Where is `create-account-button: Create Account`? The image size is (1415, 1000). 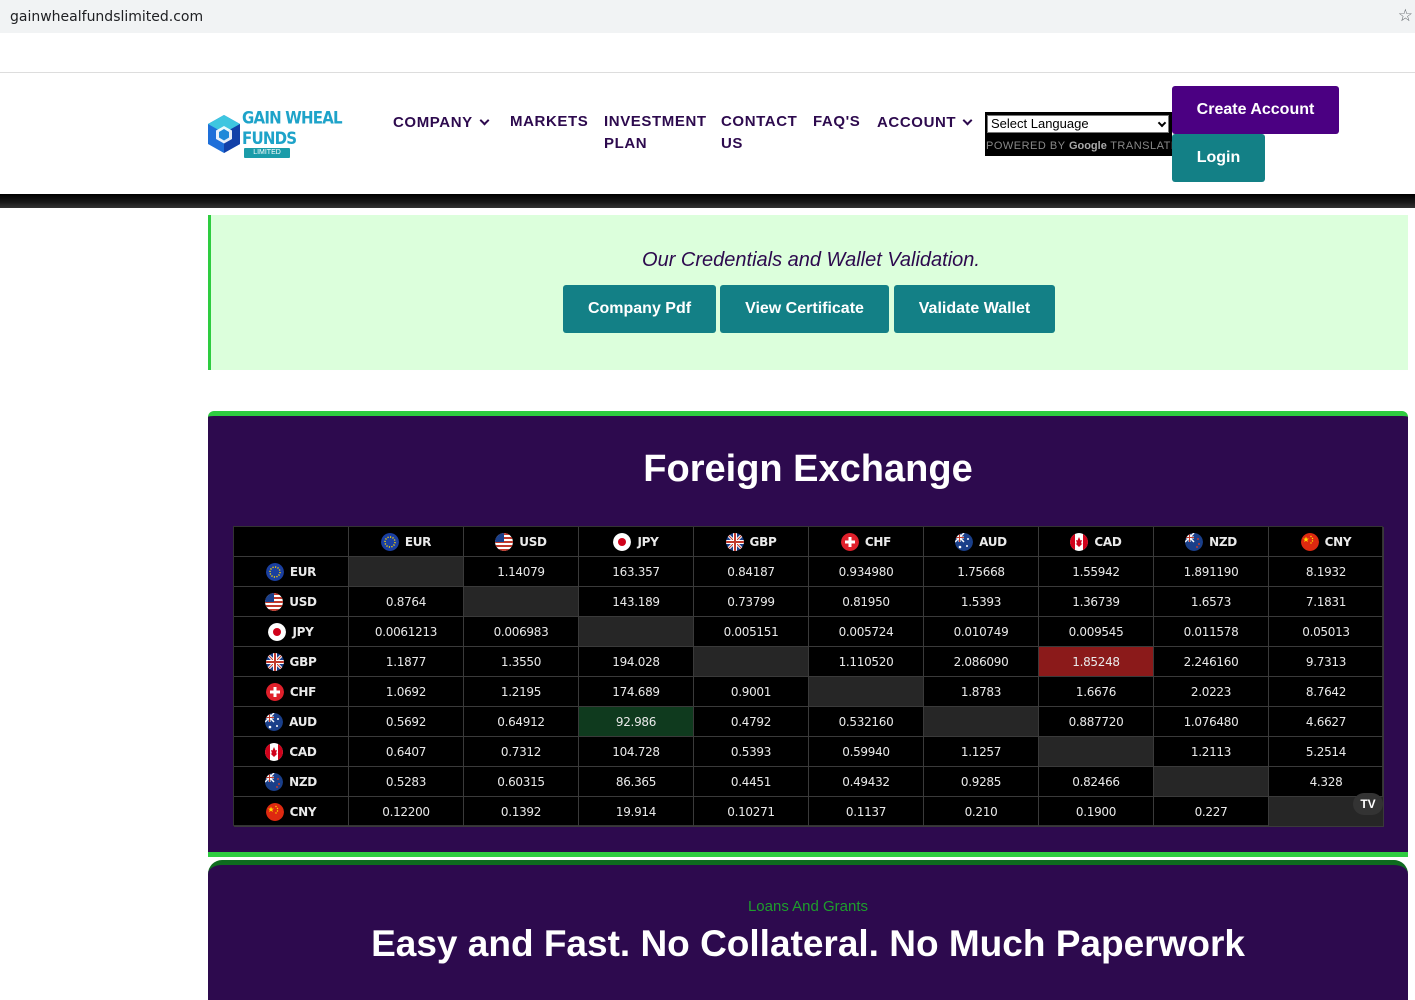 create-account-button: Create Account is located at coordinates (1255, 110).